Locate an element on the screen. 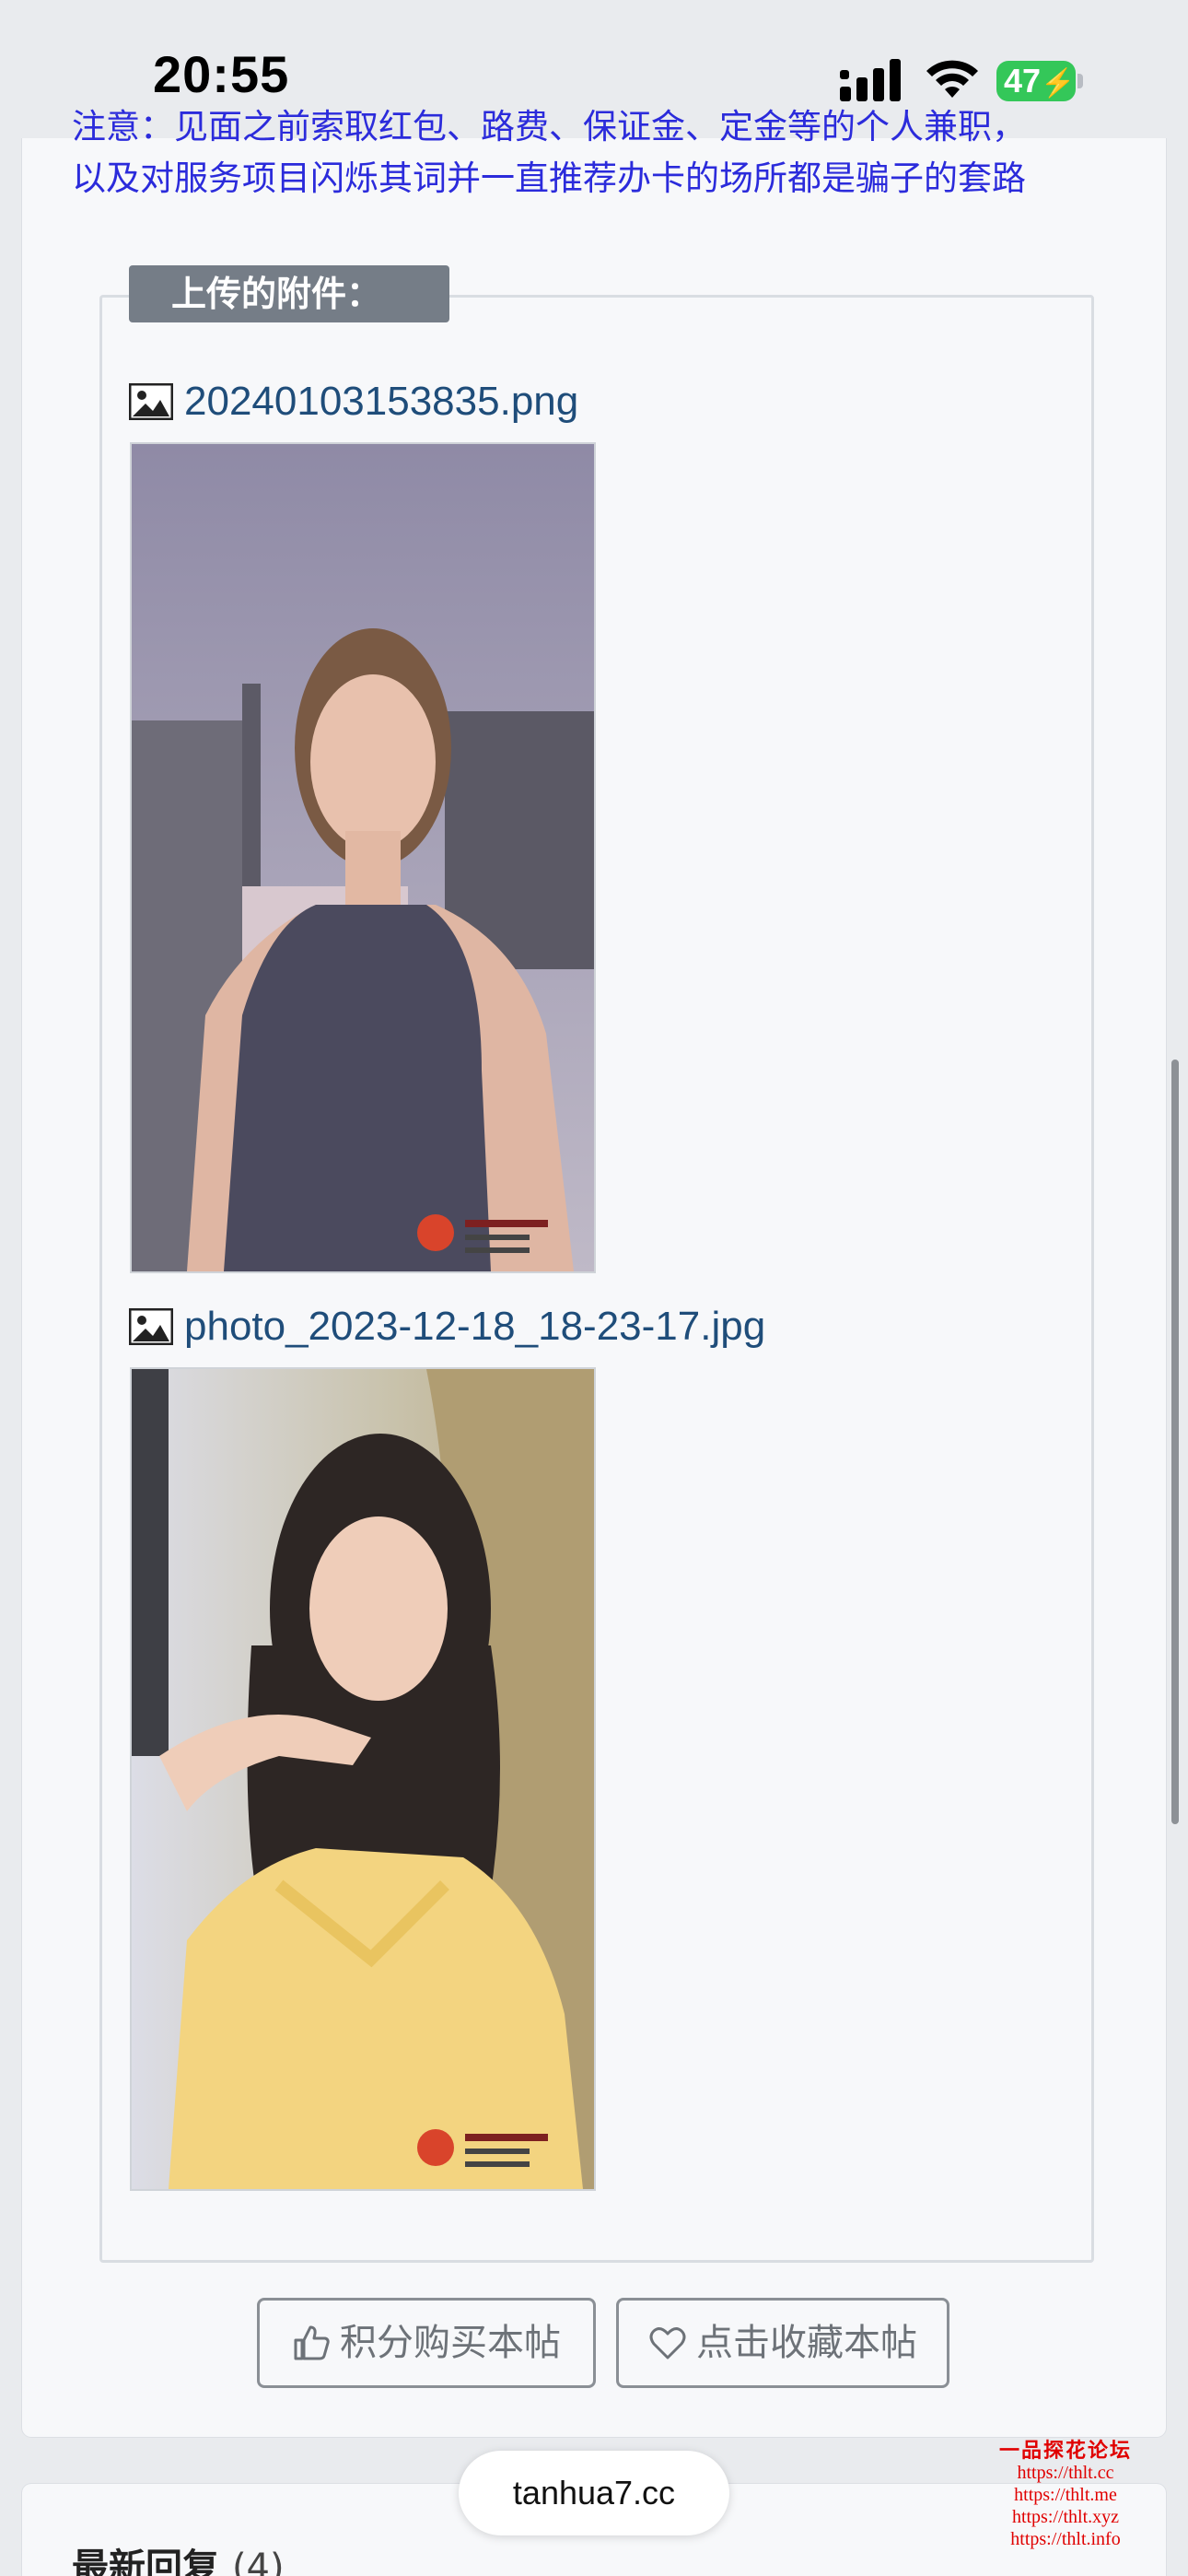 Image resolution: width=1188 pixels, height=2576 pixels. browser-address-pill: tanhua7.cc is located at coordinates (594, 2493).